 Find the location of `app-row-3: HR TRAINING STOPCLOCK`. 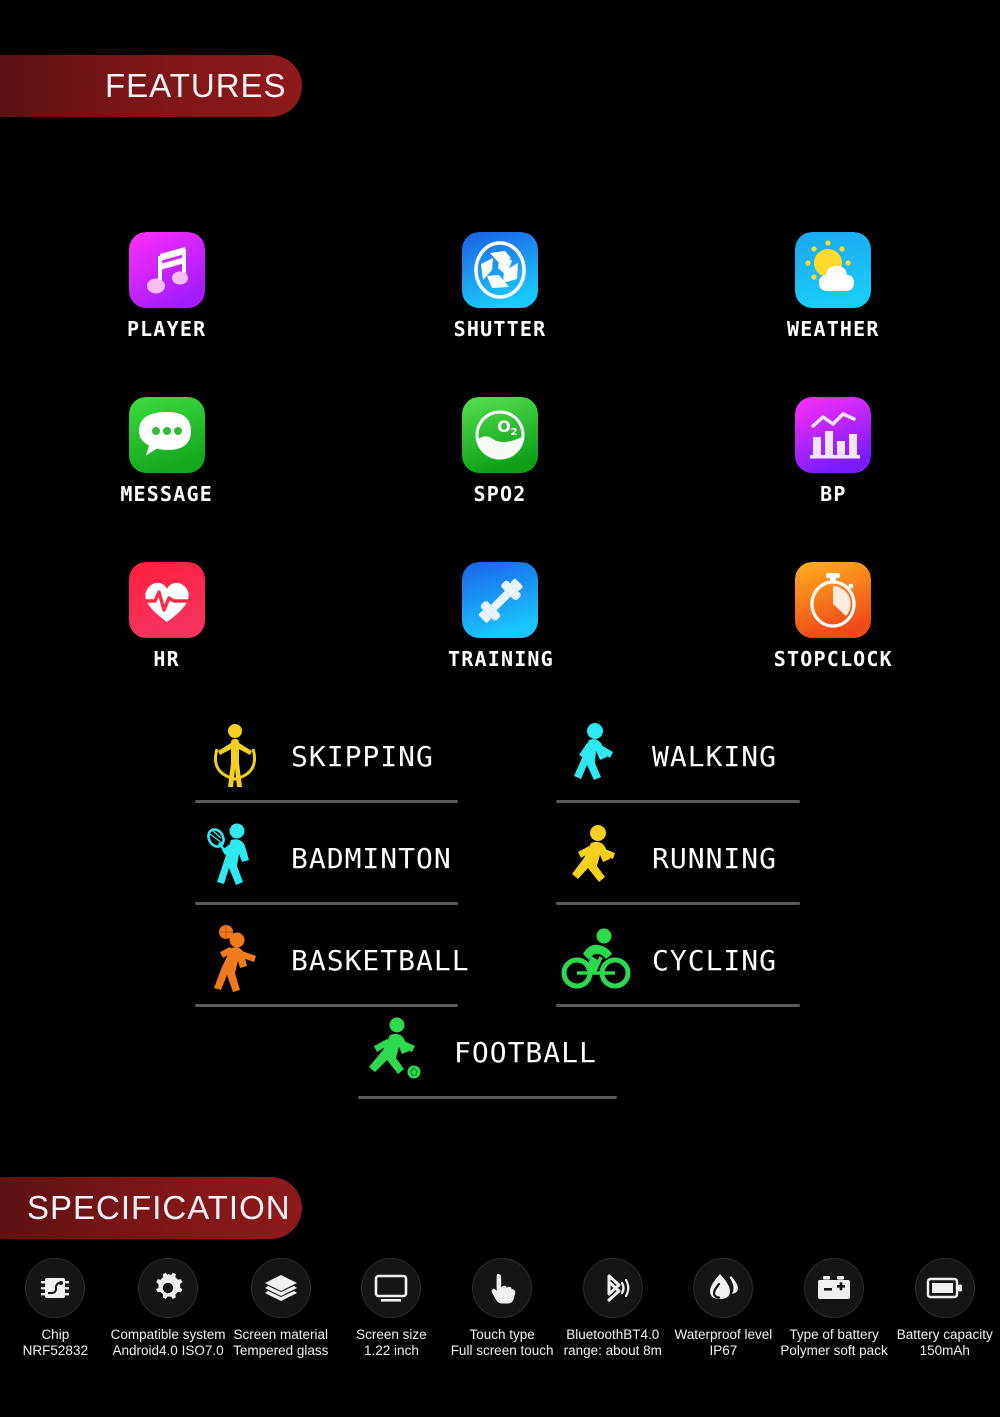

app-row-3: HR TRAINING STOPCLOCK is located at coordinates (500, 644).